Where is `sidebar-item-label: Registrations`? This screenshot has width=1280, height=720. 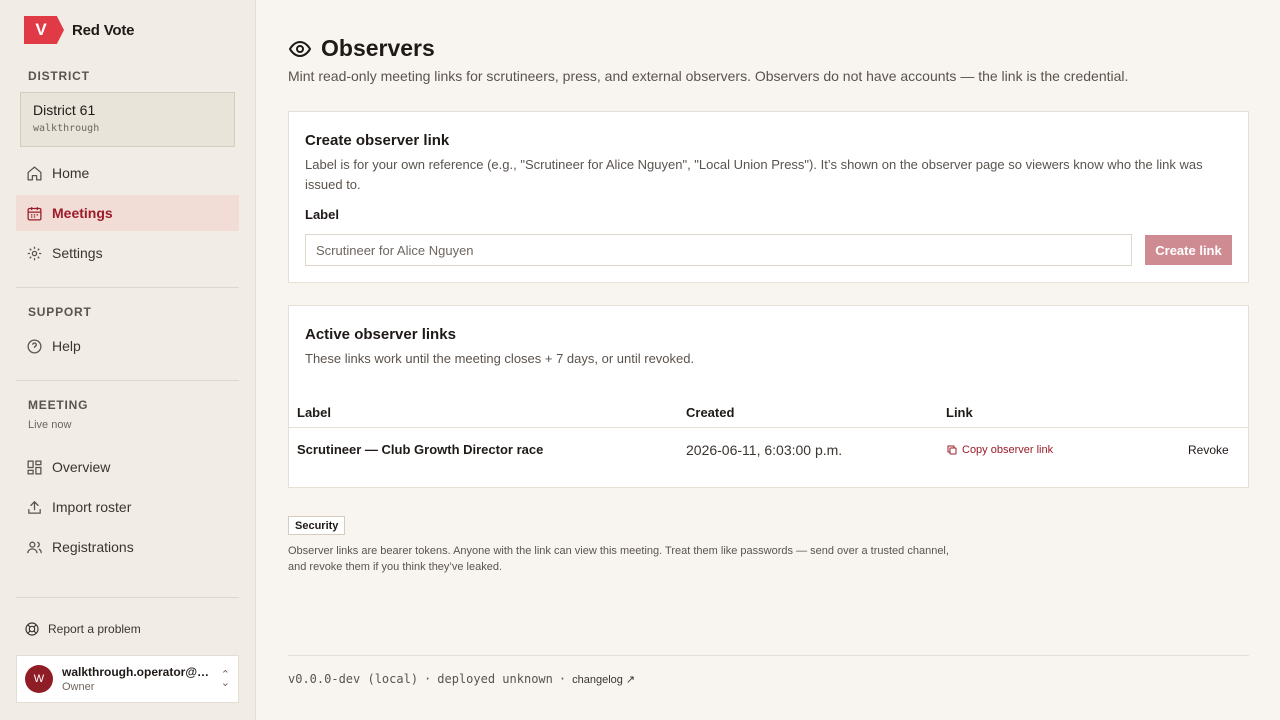
sidebar-item-label: Registrations is located at coordinates (93, 547).